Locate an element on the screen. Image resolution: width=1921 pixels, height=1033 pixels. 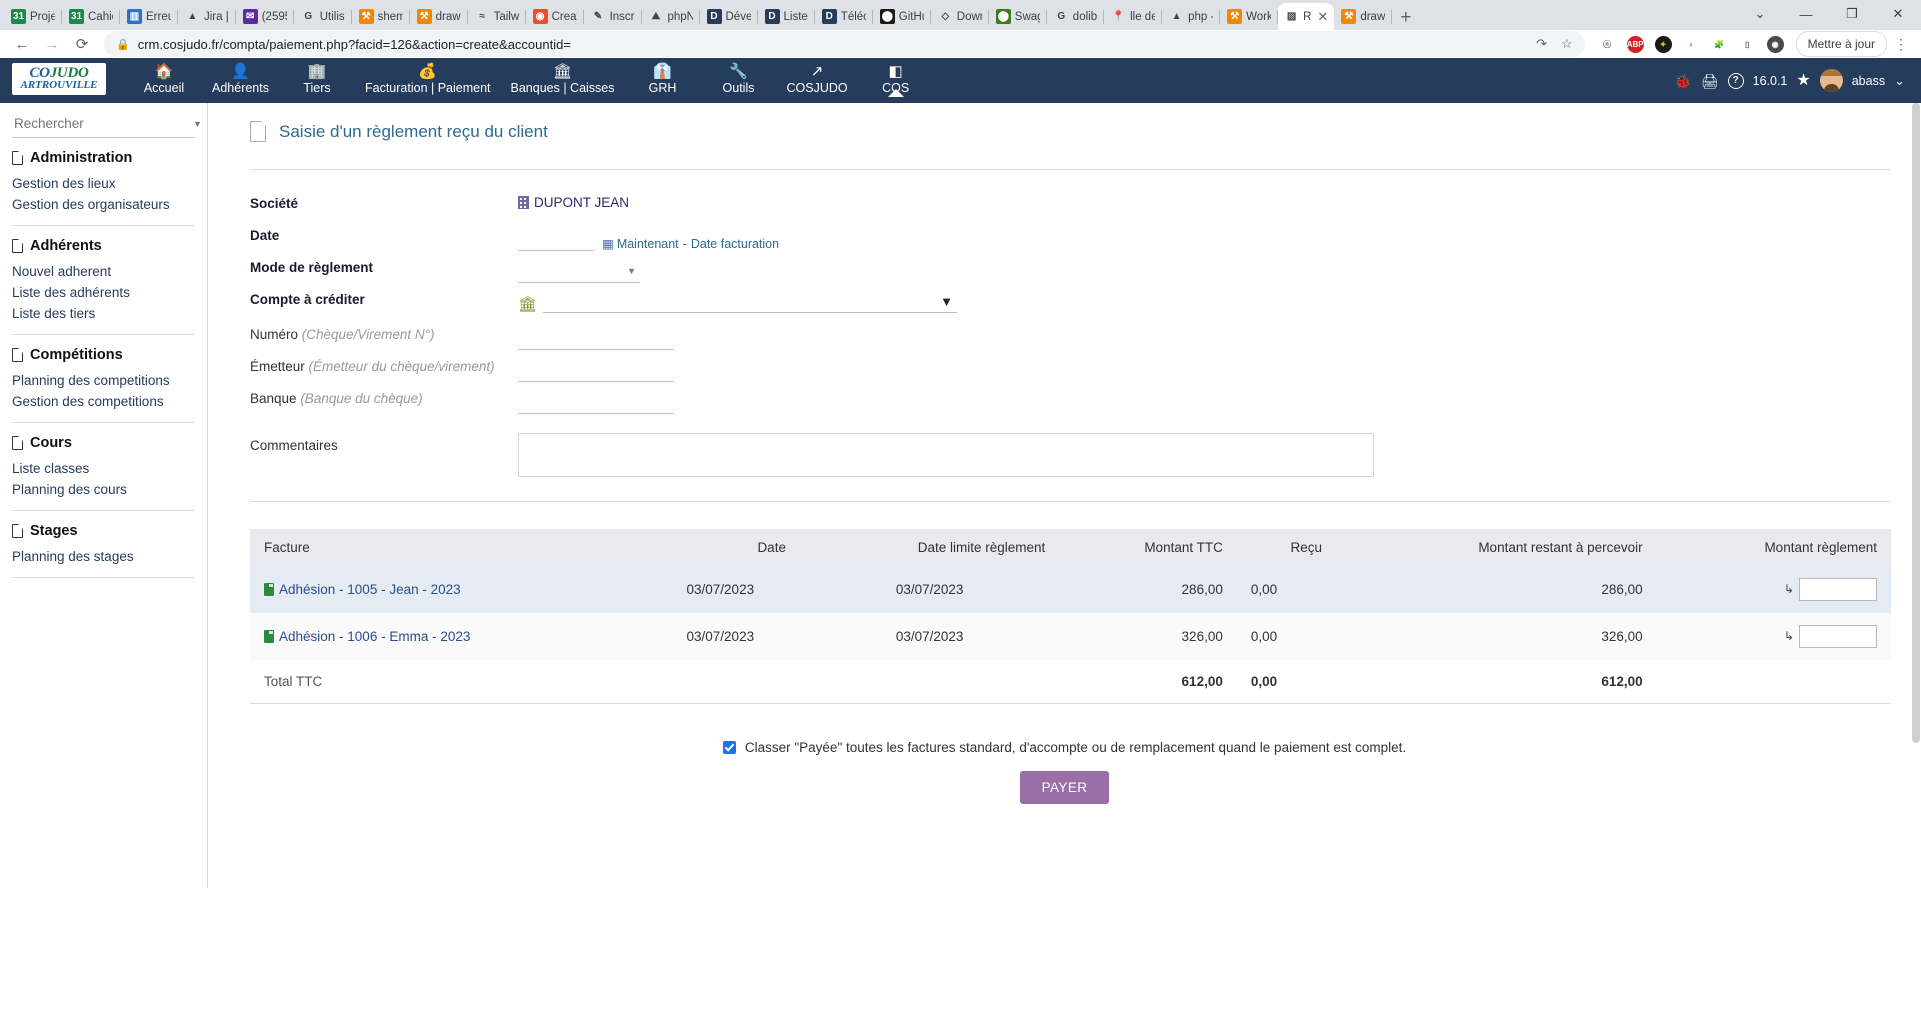
compte-select: ▼ is located at coordinates (750, 302).